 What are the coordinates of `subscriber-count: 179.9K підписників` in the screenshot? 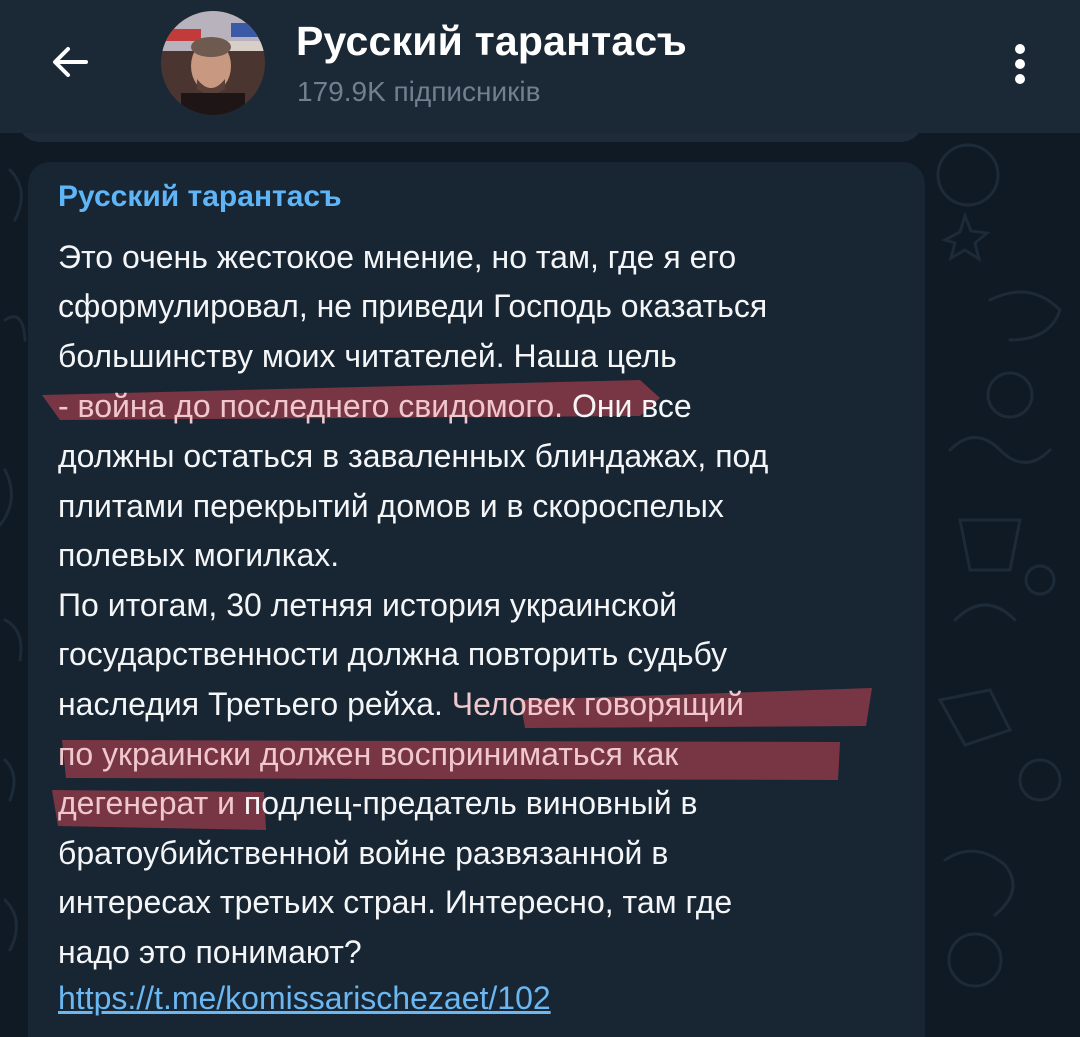 It's located at (419, 91).